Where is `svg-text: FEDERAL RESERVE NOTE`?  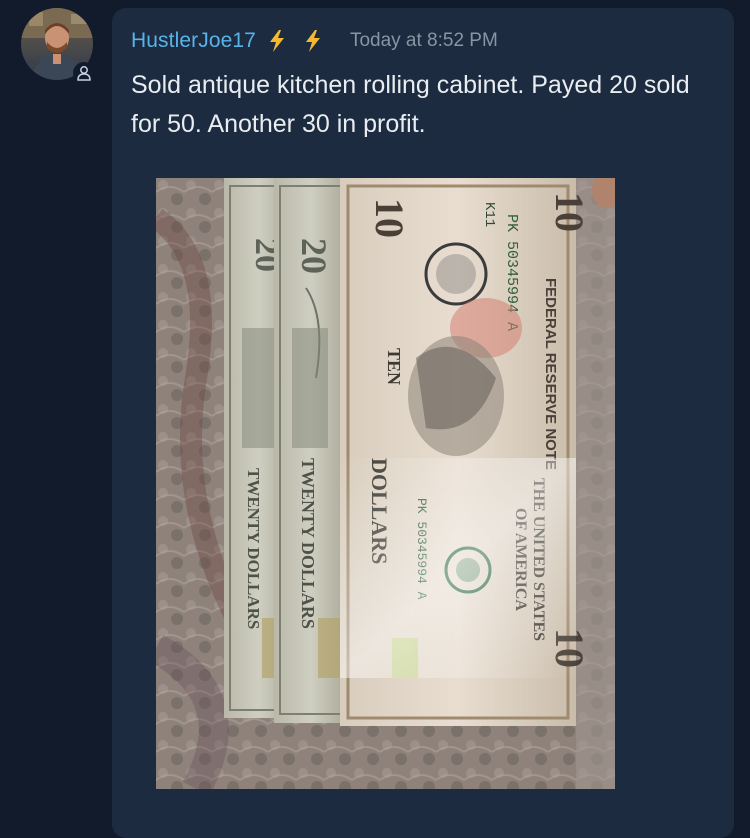
svg-text: FEDERAL RESERVE NOTE is located at coordinates (550, 374).